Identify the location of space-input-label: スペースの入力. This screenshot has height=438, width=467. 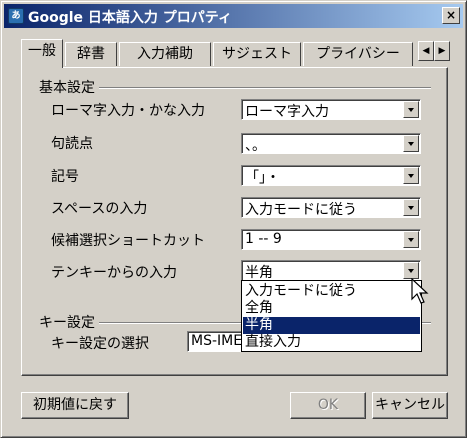
(99, 209).